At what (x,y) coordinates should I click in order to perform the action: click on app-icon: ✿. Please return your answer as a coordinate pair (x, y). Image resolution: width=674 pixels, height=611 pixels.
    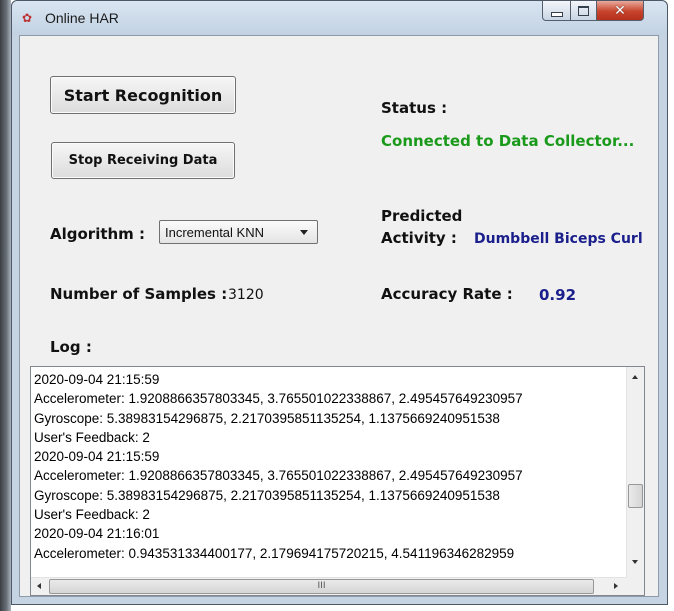
    Looking at the image, I should click on (27, 18).